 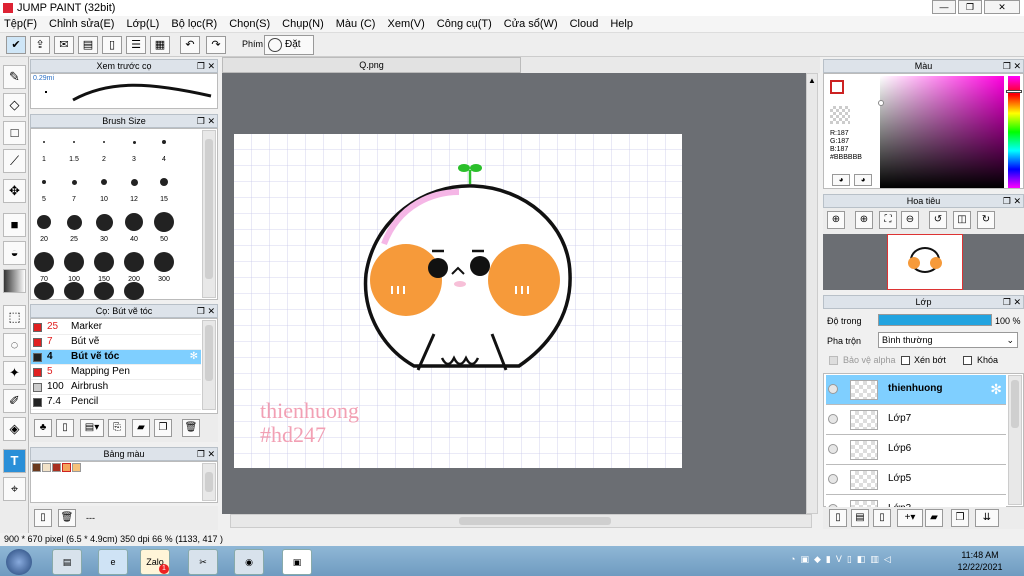 What do you see at coordinates (923, 262) in the screenshot?
I see `navigator-view` at bounding box center [923, 262].